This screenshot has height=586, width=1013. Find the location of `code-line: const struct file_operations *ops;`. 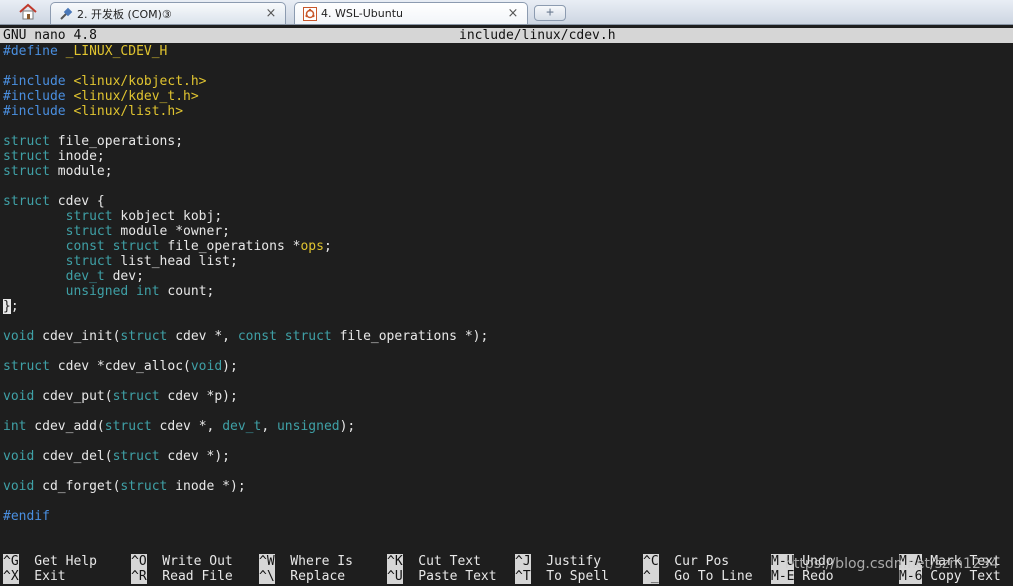

code-line: const struct file_operations *ops; is located at coordinates (245, 246).